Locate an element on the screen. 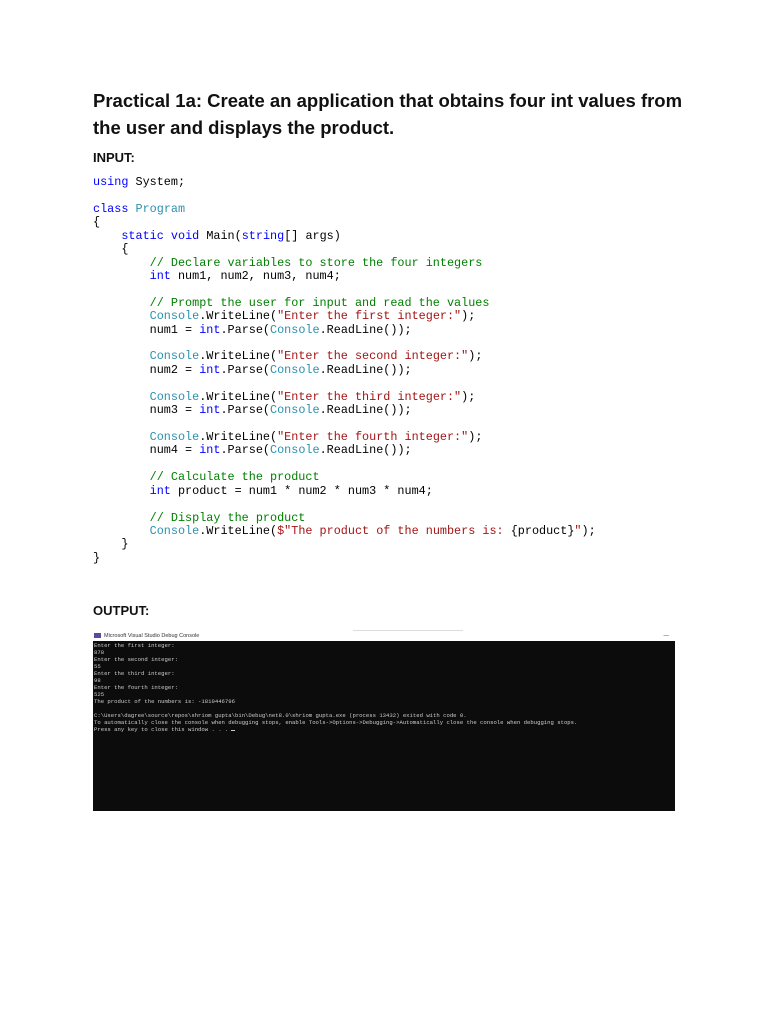  code-line: // Calculate the product is located at coordinates (344, 477).